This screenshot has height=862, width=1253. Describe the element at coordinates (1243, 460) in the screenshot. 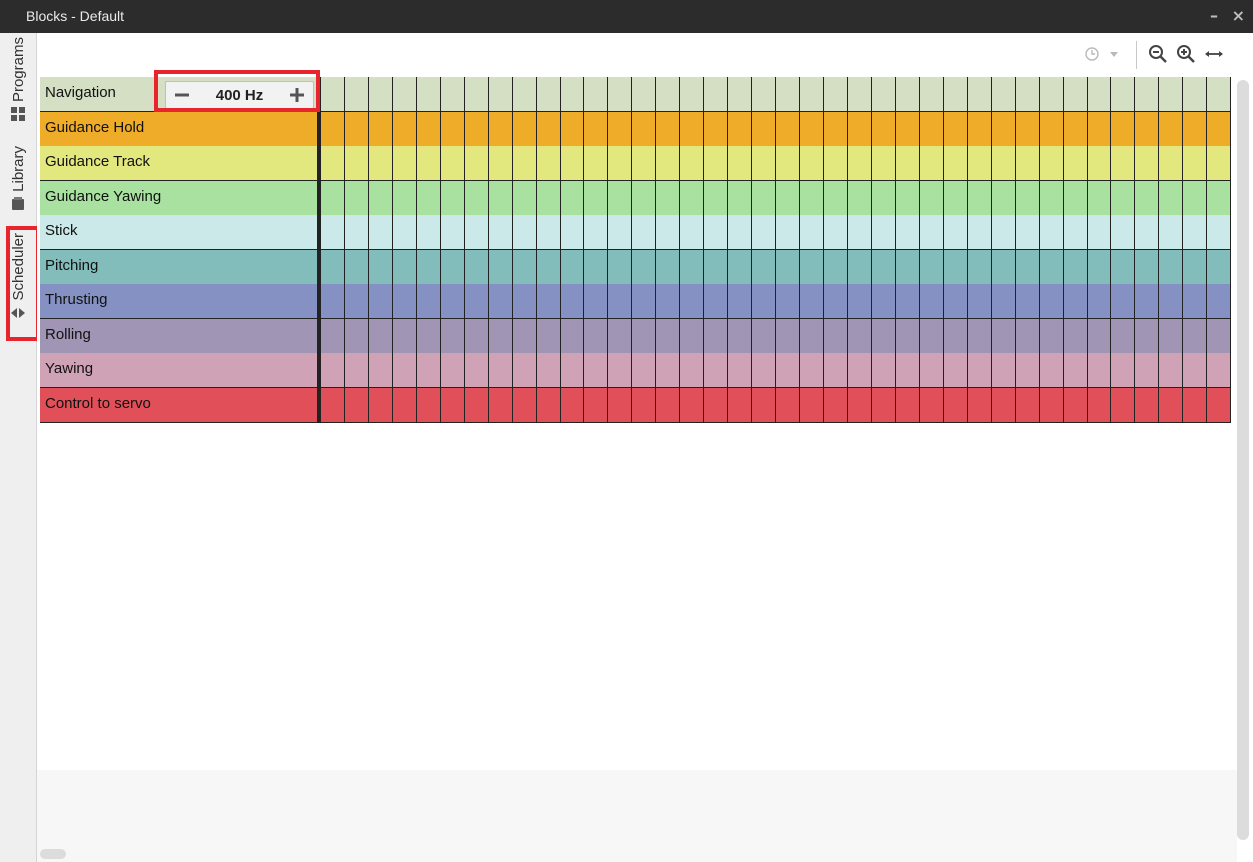

I see `vertical-scrollbar` at that location.